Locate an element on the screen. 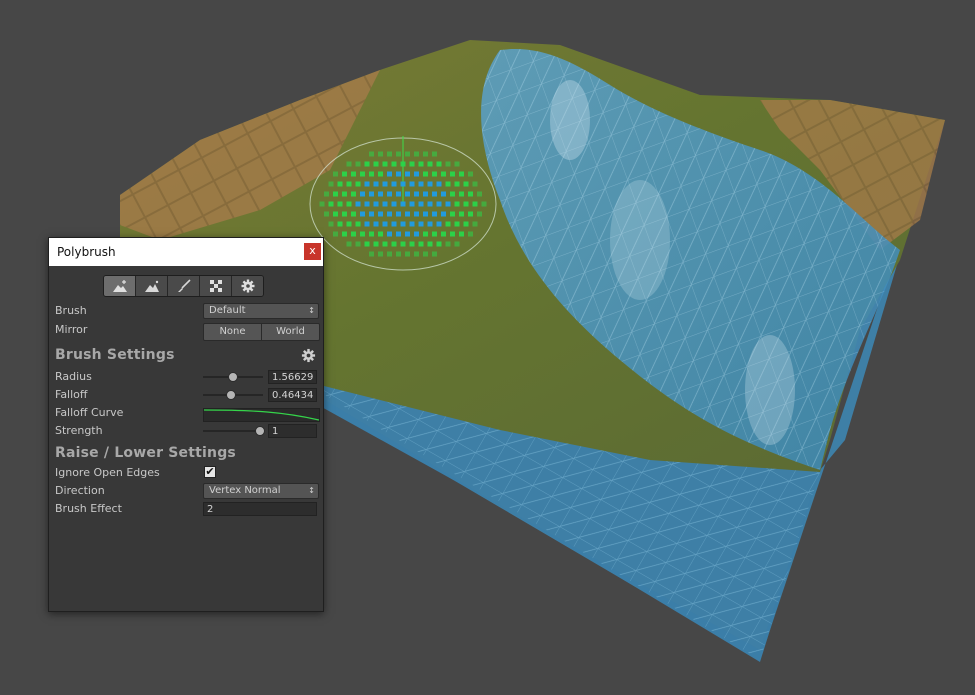  brush-label: Brush is located at coordinates (71, 310).